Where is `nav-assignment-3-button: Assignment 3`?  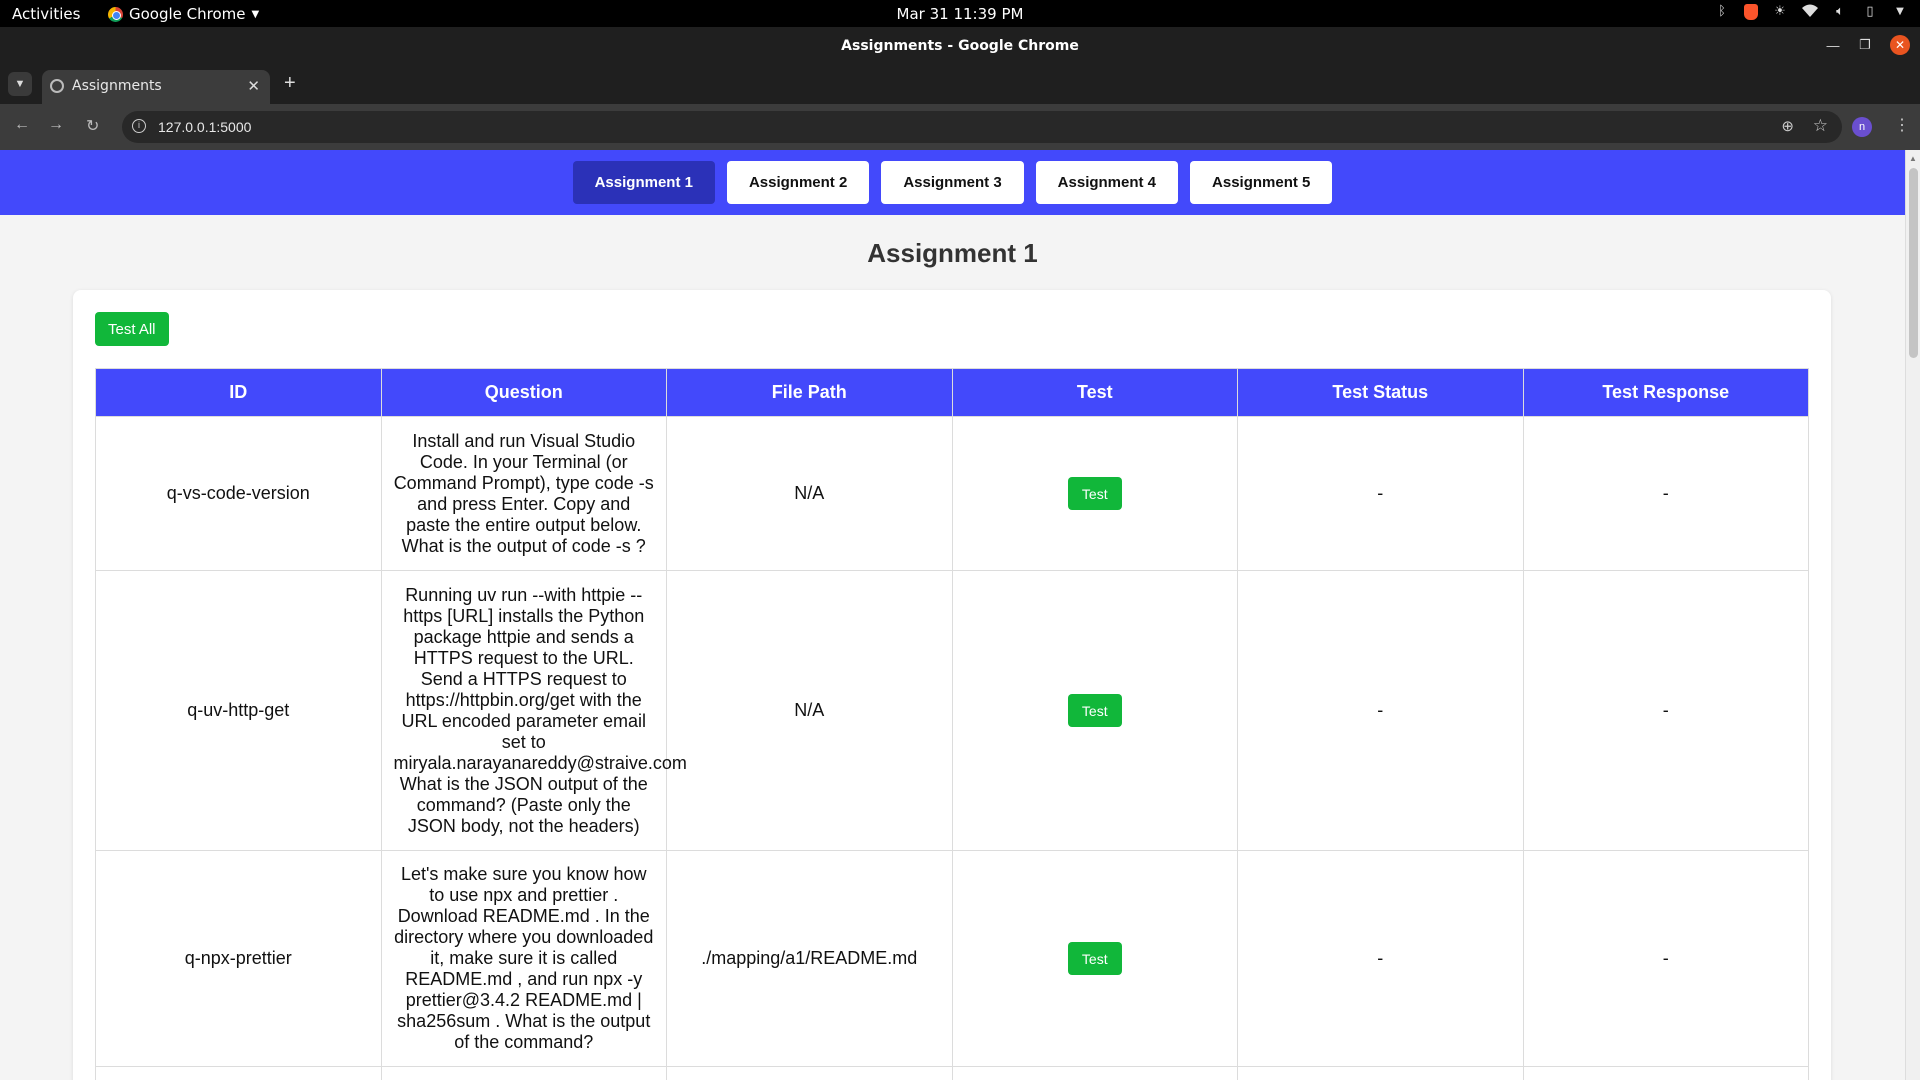 nav-assignment-3-button: Assignment 3 is located at coordinates (952, 182).